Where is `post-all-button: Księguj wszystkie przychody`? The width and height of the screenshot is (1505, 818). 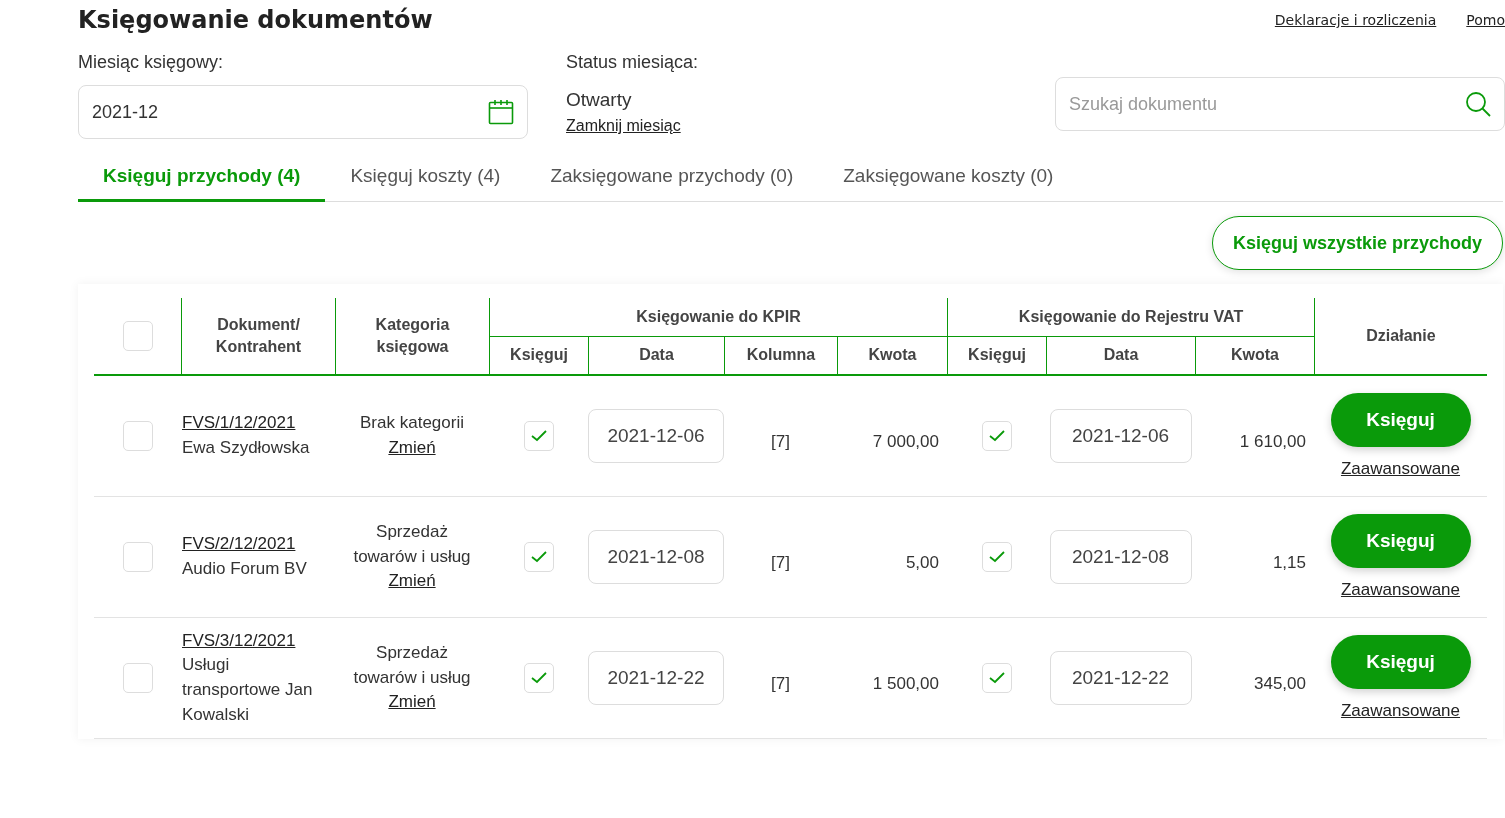
post-all-button: Księguj wszystkie przychody is located at coordinates (1357, 243).